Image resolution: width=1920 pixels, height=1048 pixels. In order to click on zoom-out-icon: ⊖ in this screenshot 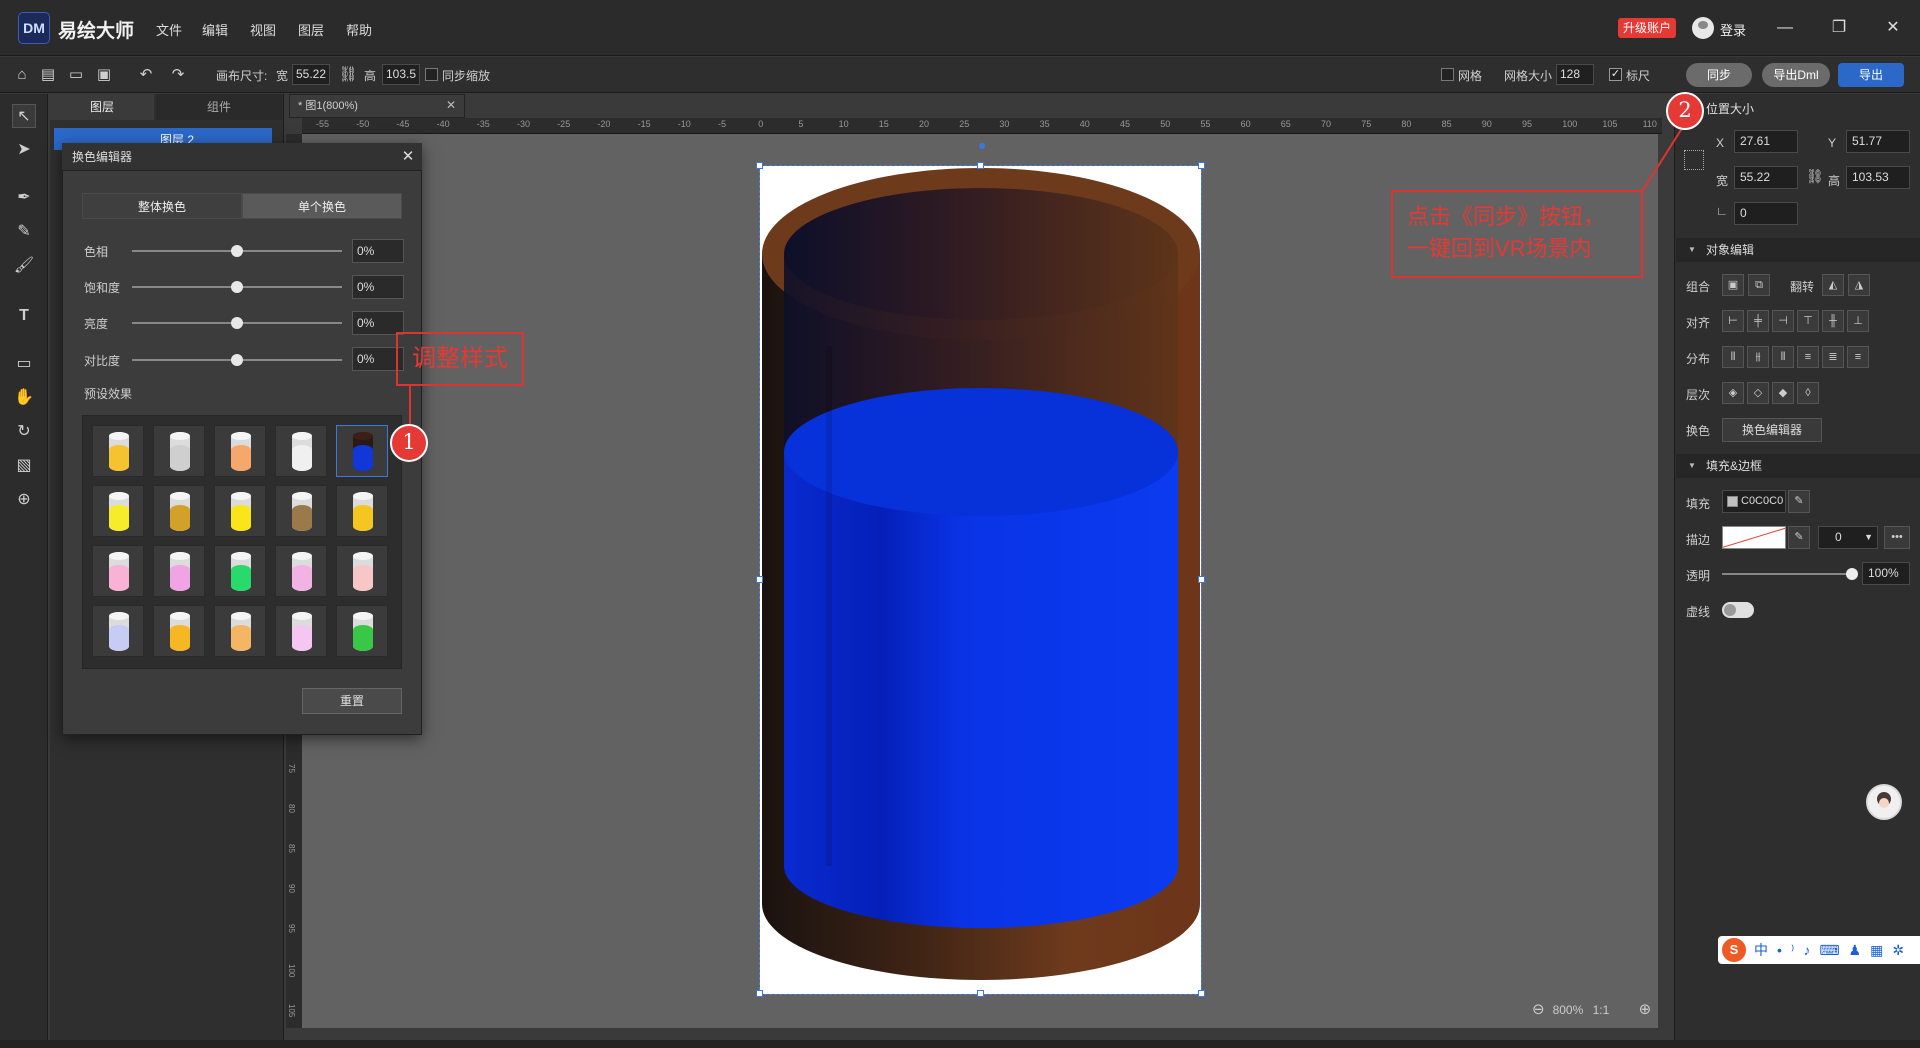, I will do `click(1538, 1009)`.